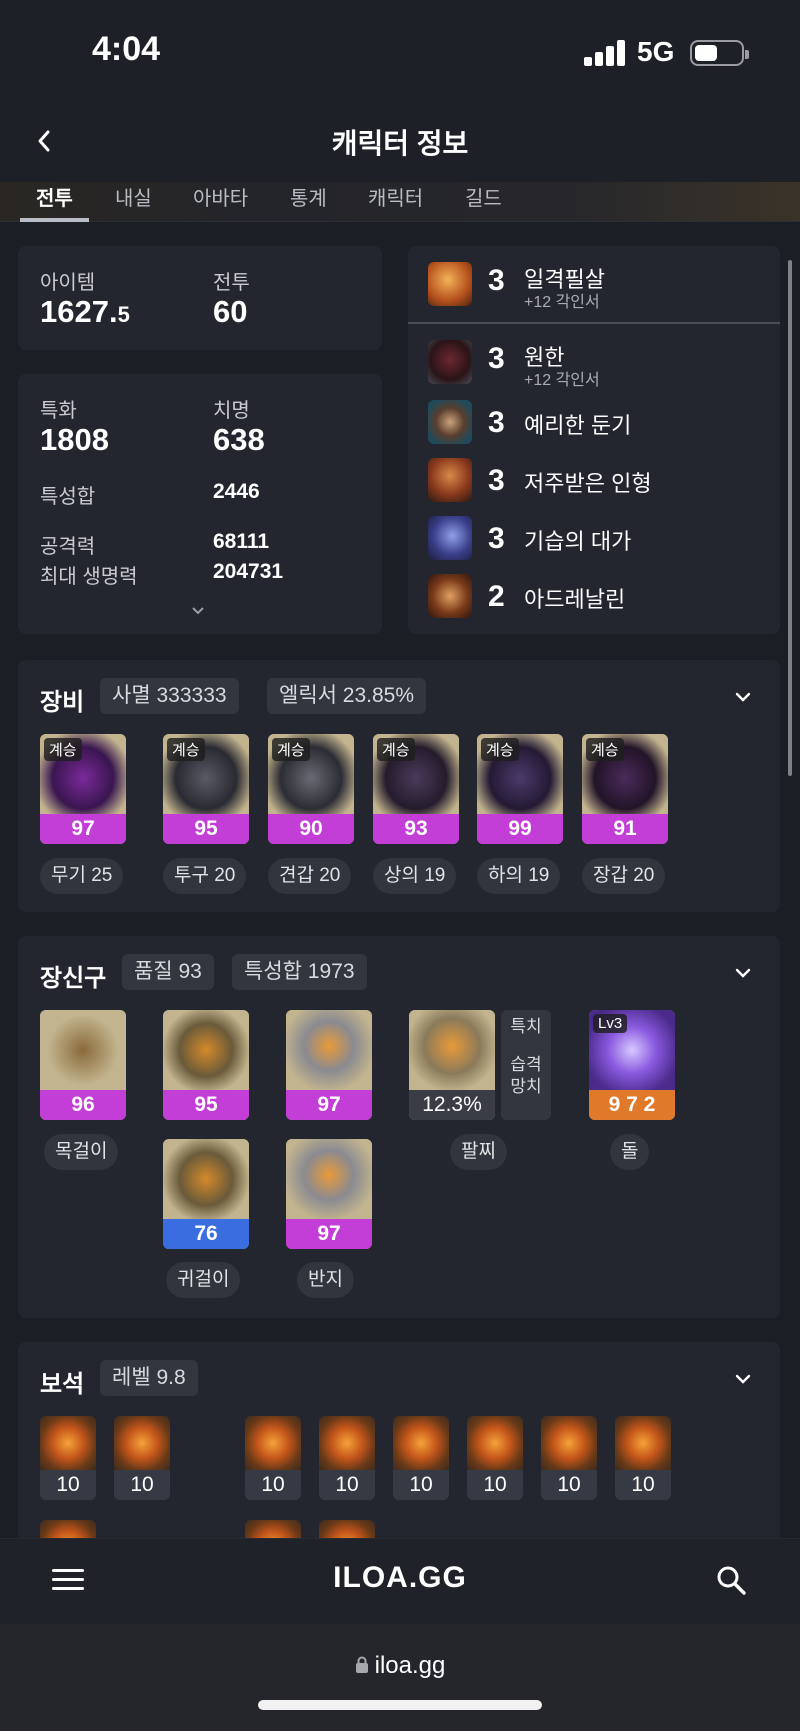 The height and width of the screenshot is (1731, 800). What do you see at coordinates (496, 596) in the screenshot?
I see `engraving-level: 2` at bounding box center [496, 596].